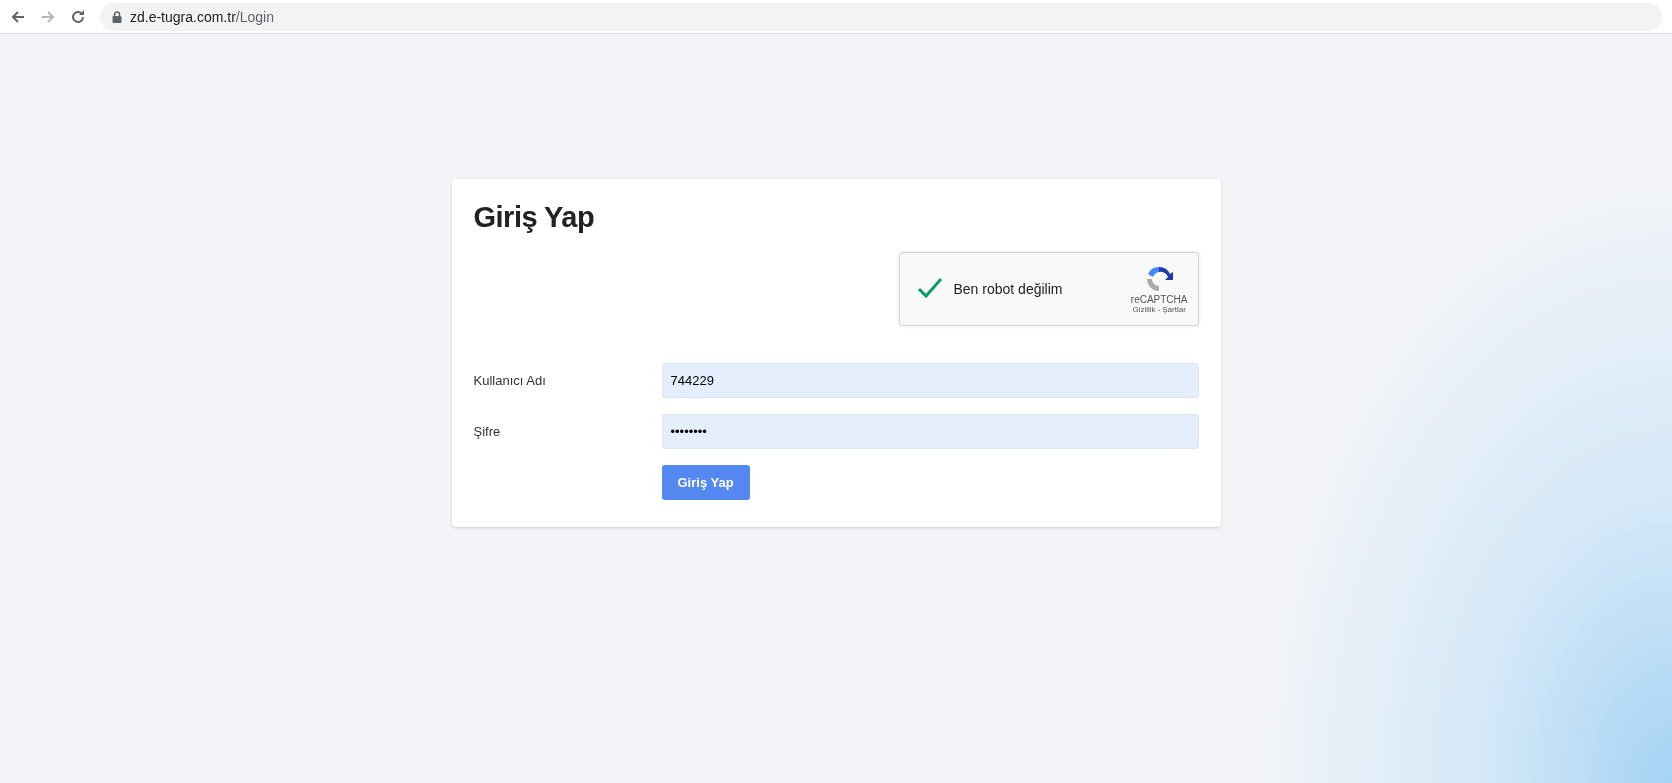  I want to click on lock-icon, so click(117, 16).